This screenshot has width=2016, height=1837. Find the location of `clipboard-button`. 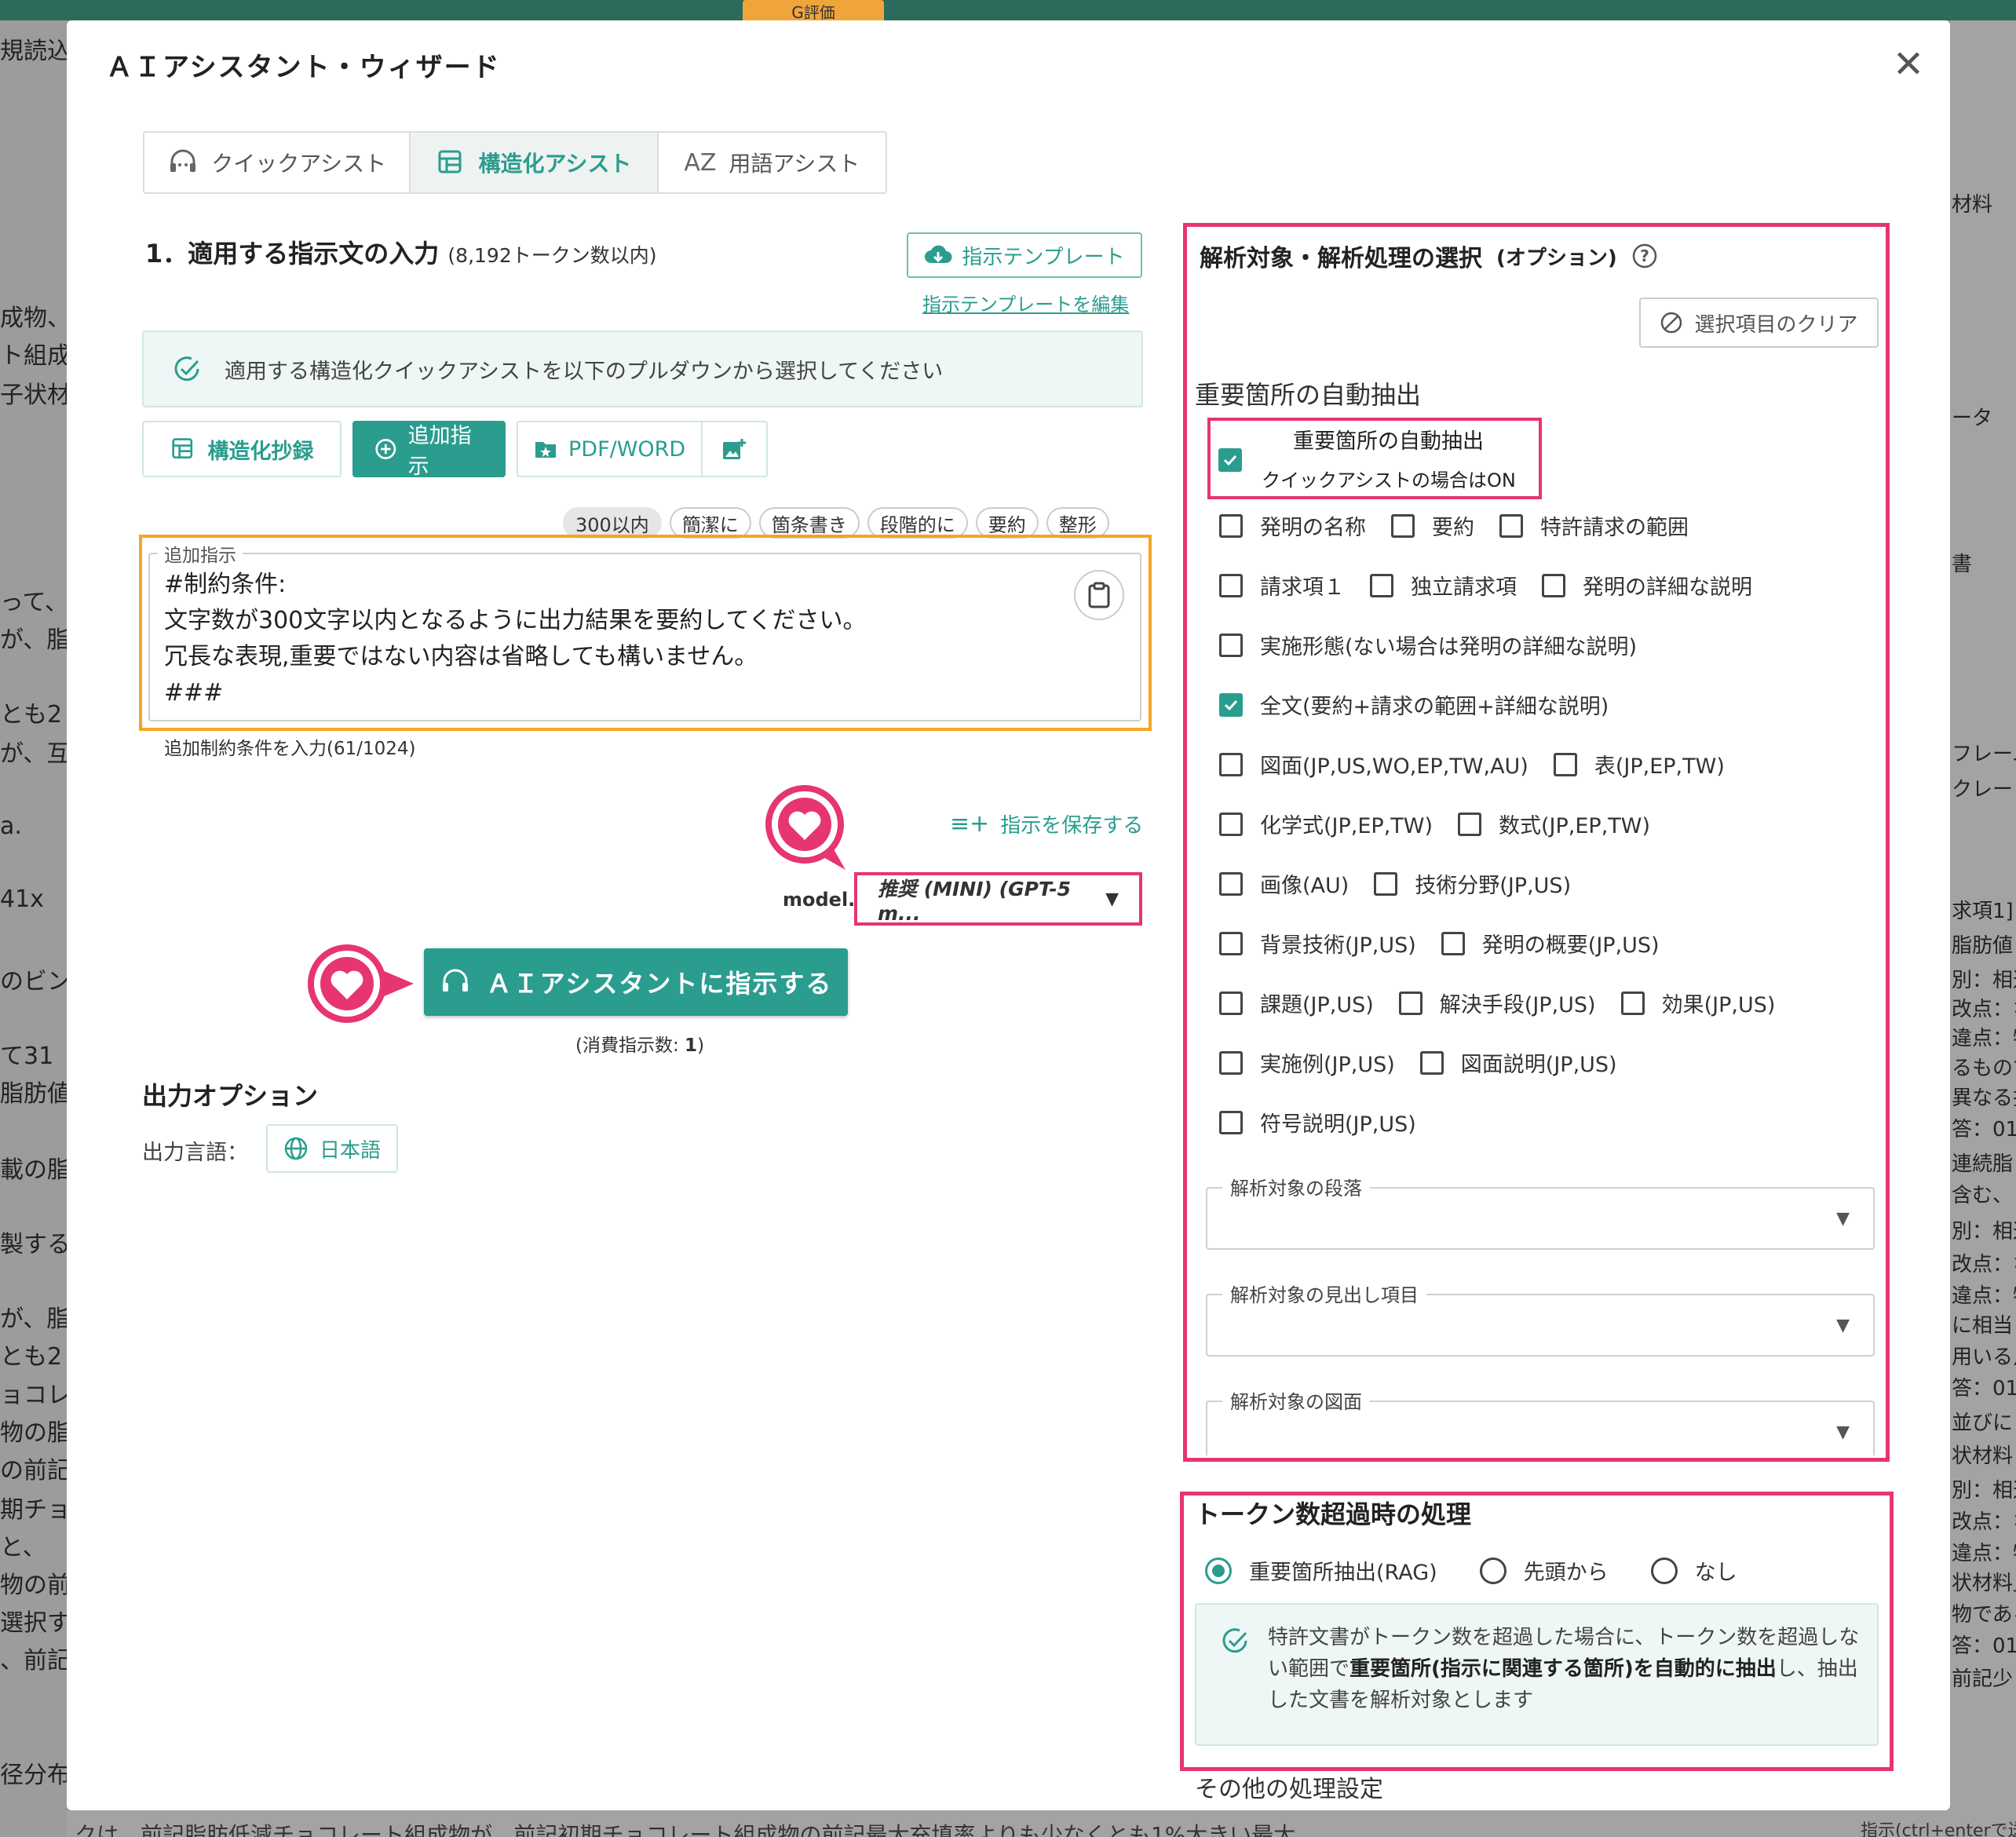

clipboard-button is located at coordinates (1099, 595).